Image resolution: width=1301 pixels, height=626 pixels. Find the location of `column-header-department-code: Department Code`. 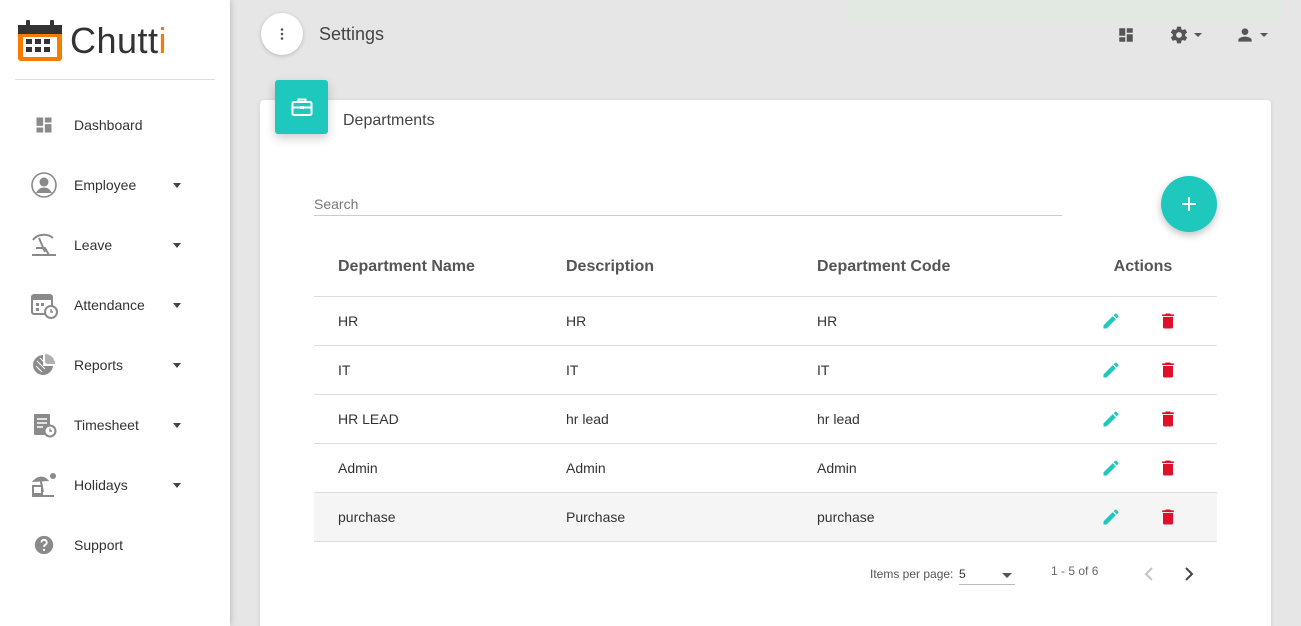

column-header-department-code: Department Code is located at coordinates (943, 267).